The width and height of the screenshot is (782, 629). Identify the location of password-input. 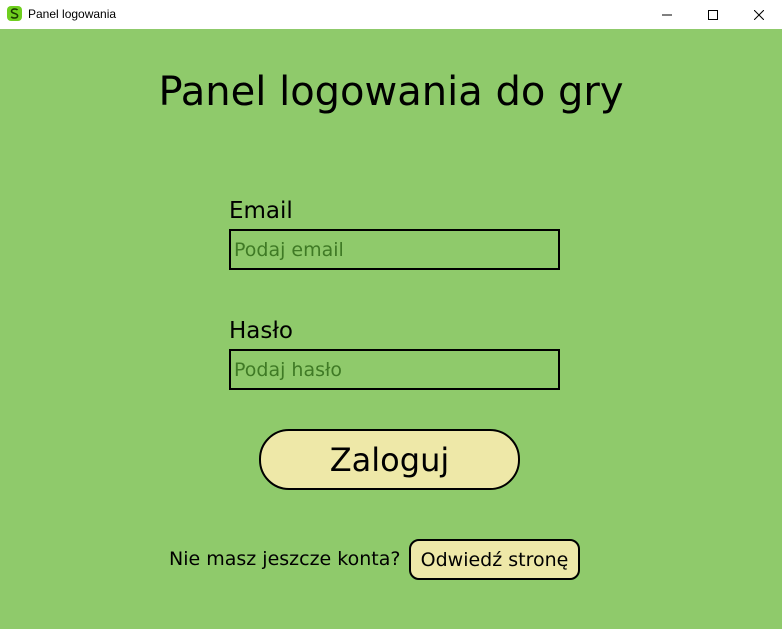
(394, 369).